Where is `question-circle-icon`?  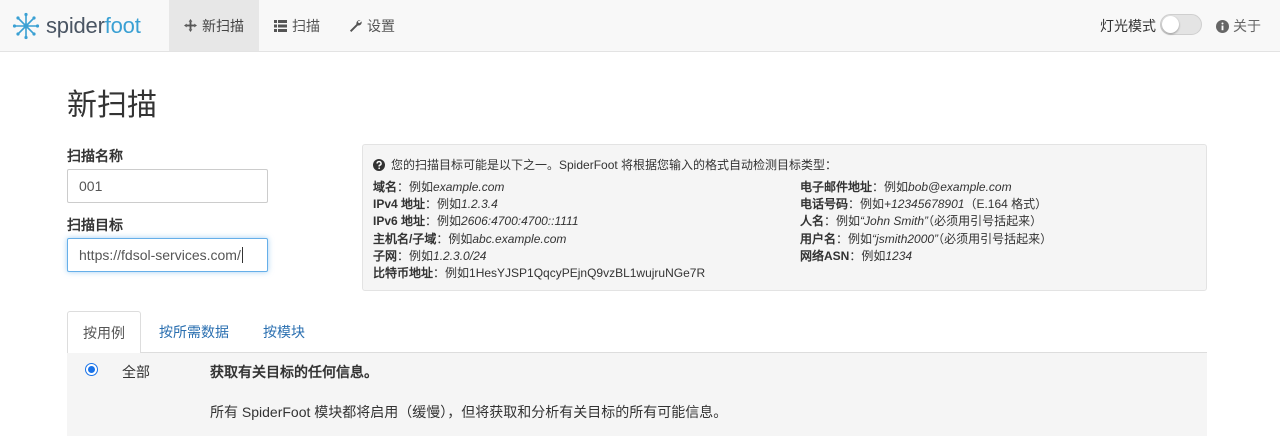
question-circle-icon is located at coordinates (379, 164).